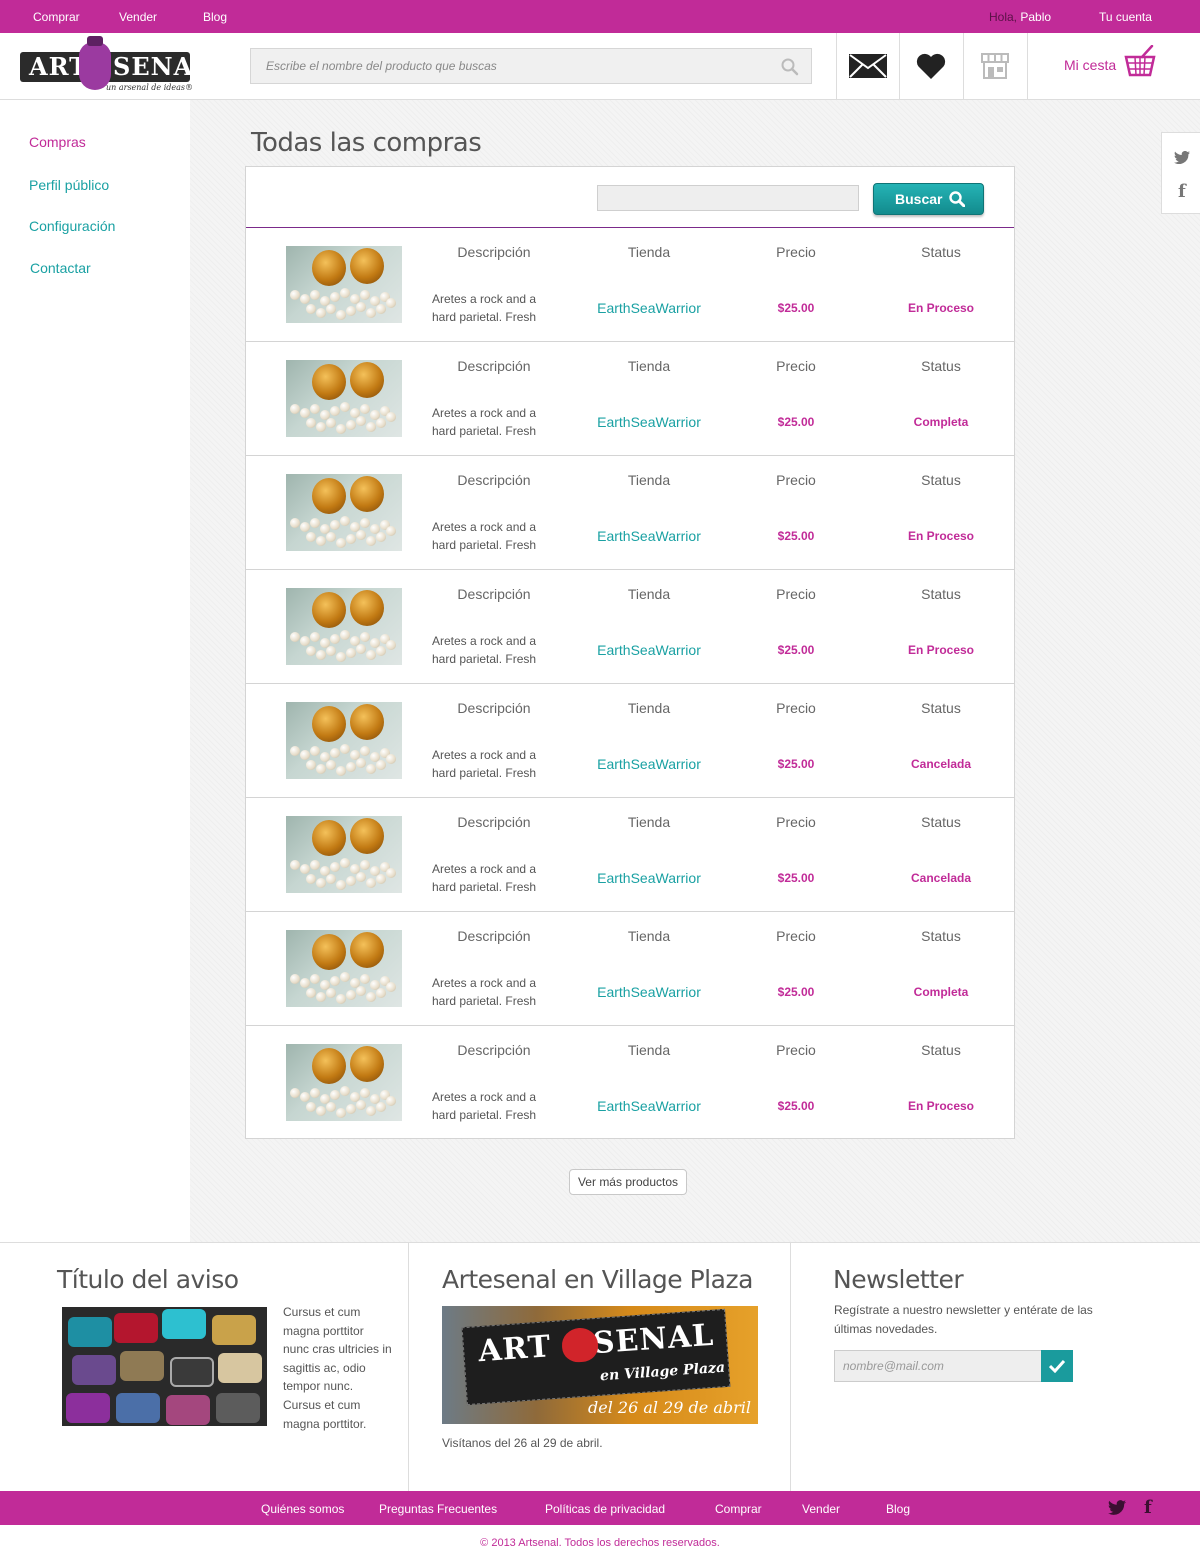 The width and height of the screenshot is (1200, 1561). I want to click on sidebar-item-perfil: Perfil público, so click(69, 185).